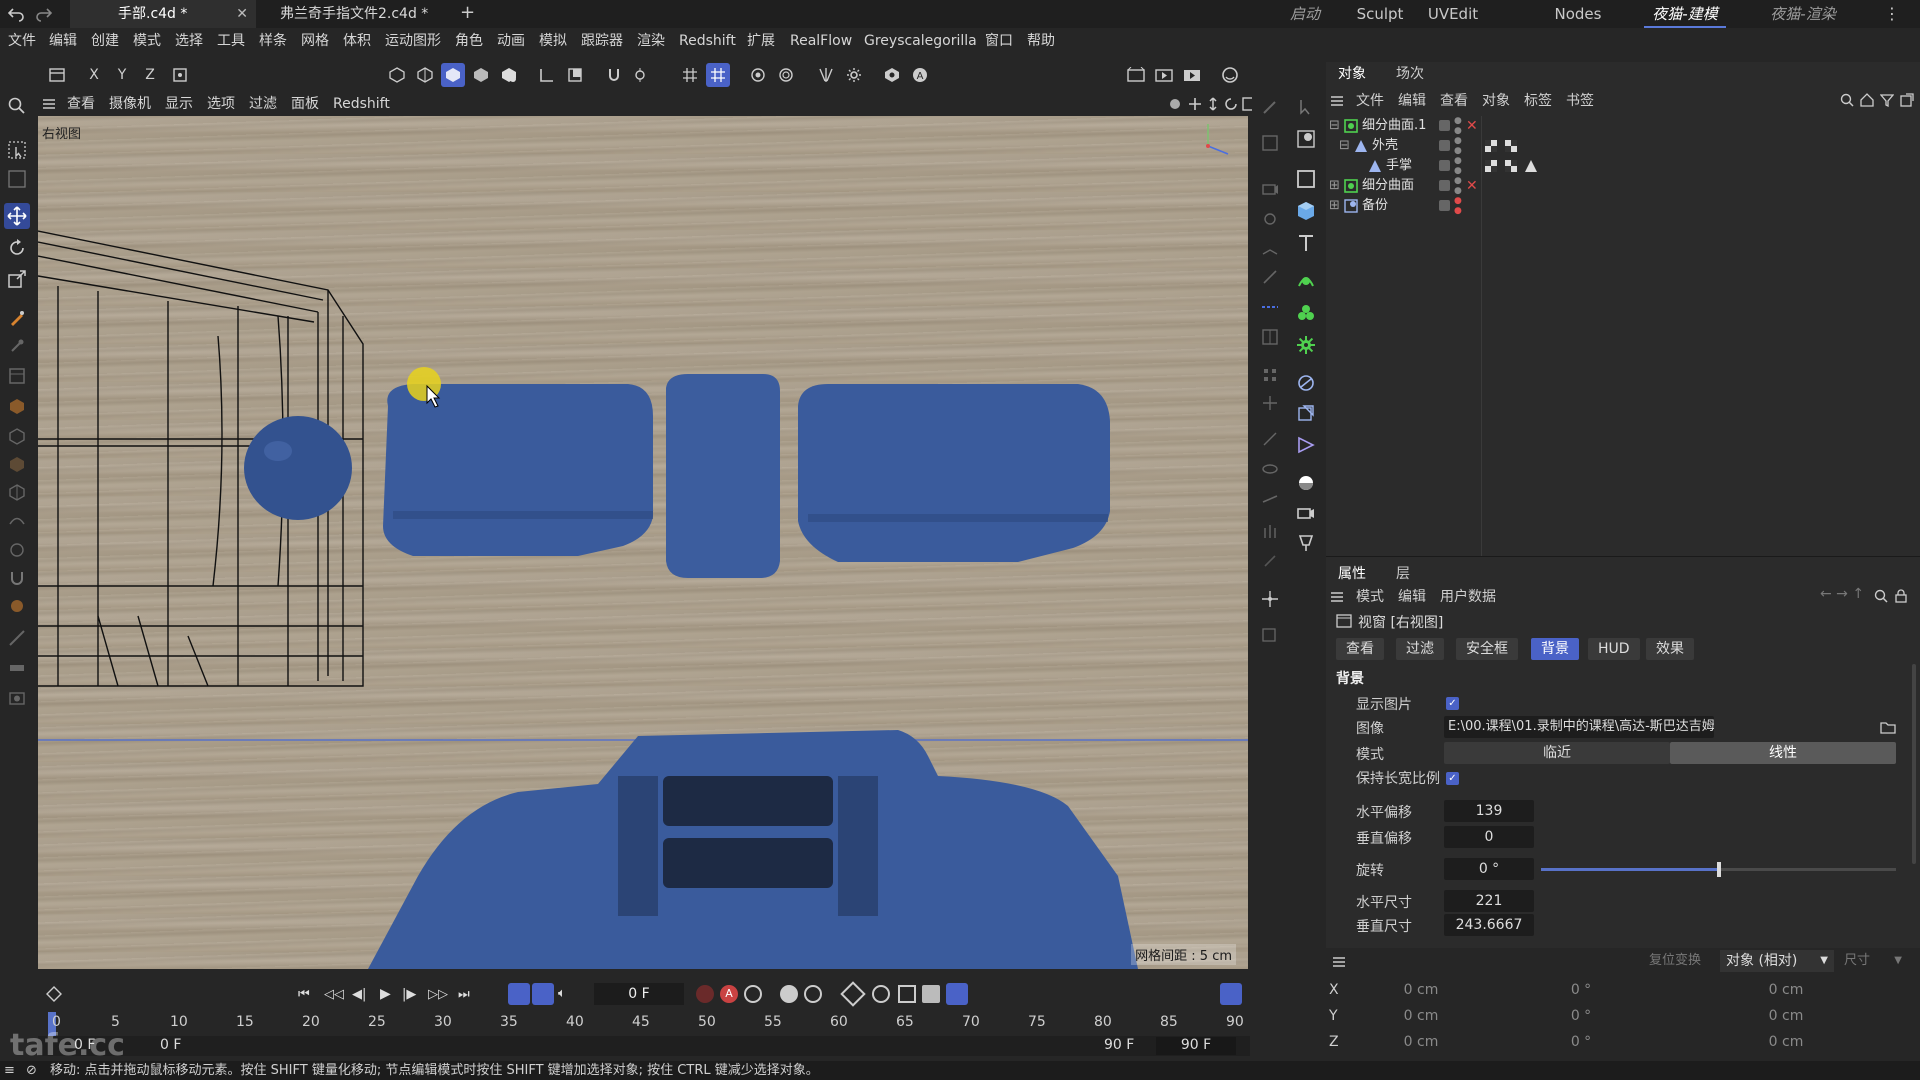  Describe the element at coordinates (1196, 1046) in the screenshot. I see `range-end-field: 90 F` at that location.